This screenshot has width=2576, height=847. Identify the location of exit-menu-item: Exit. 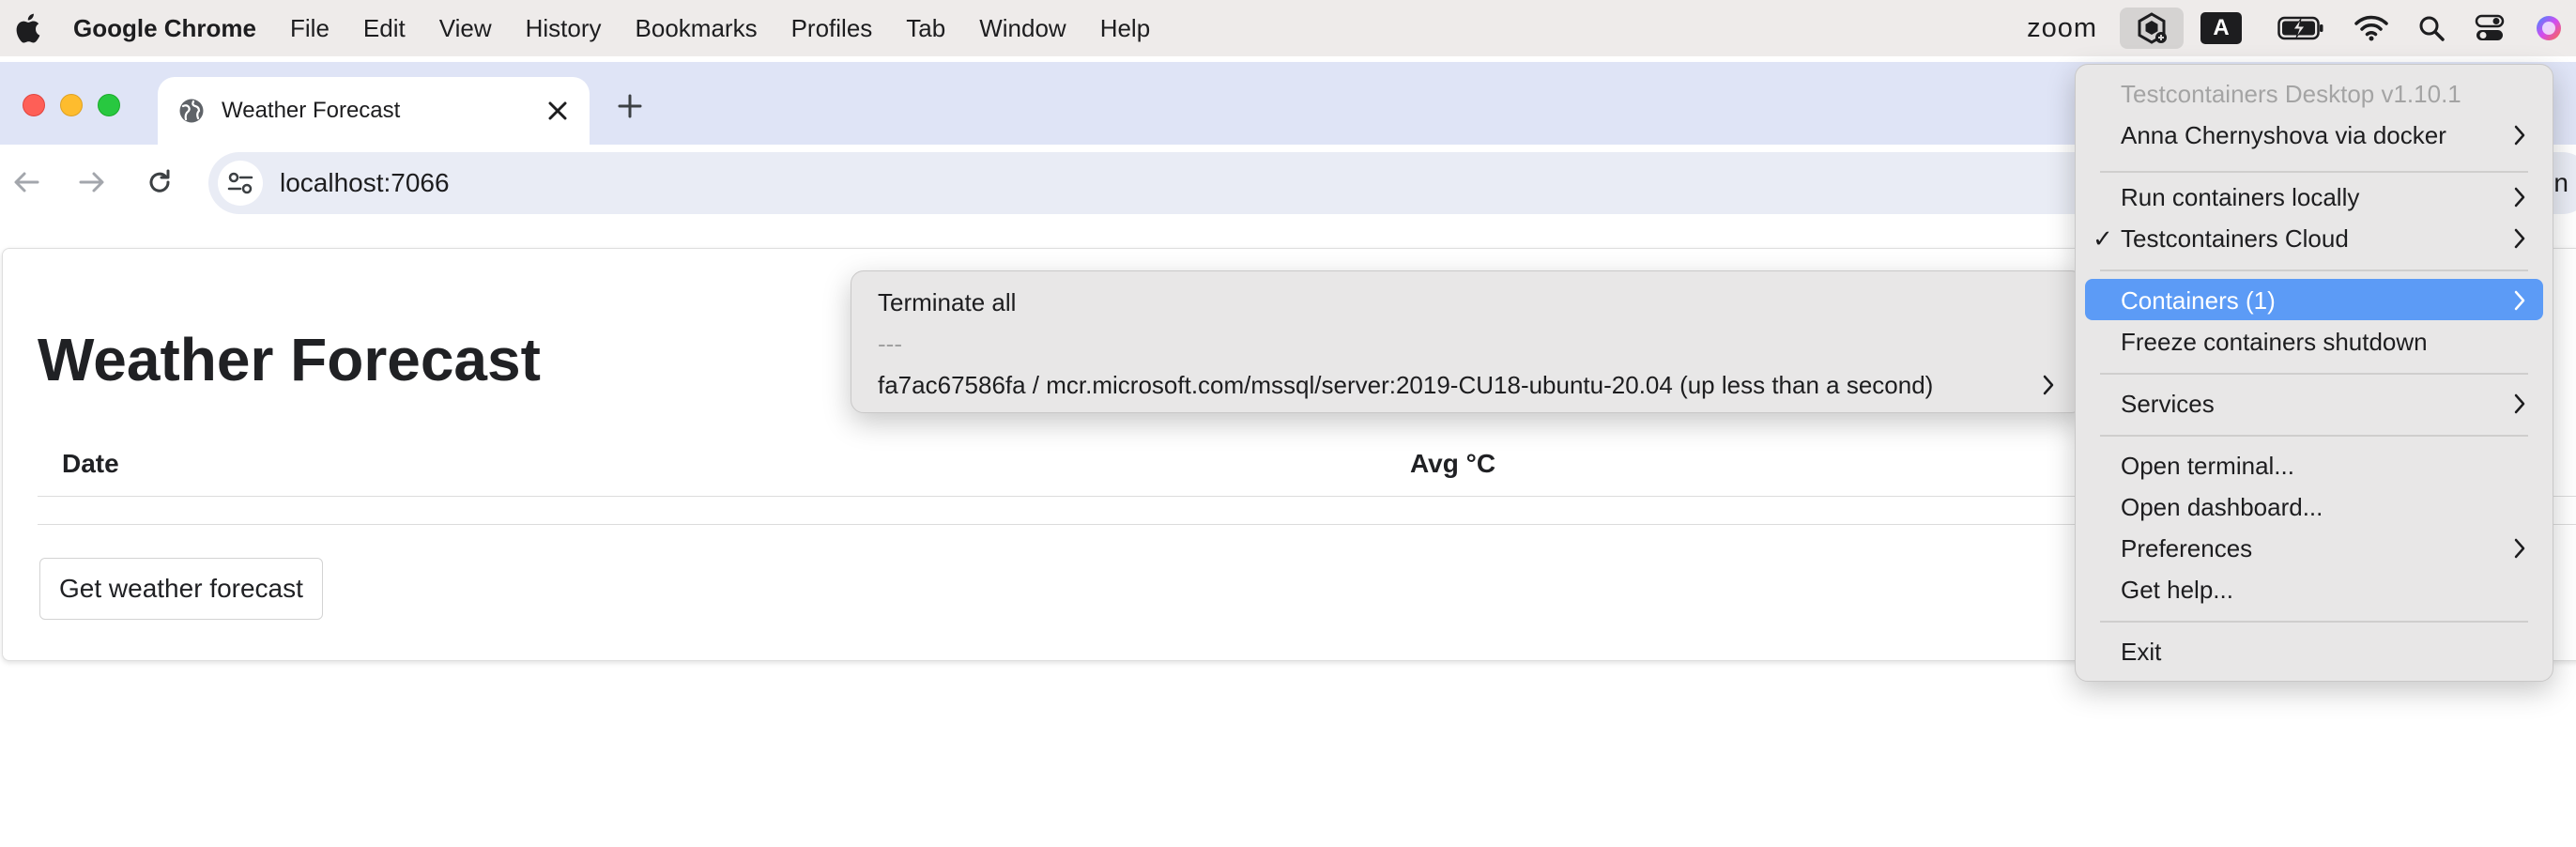
(2141, 652).